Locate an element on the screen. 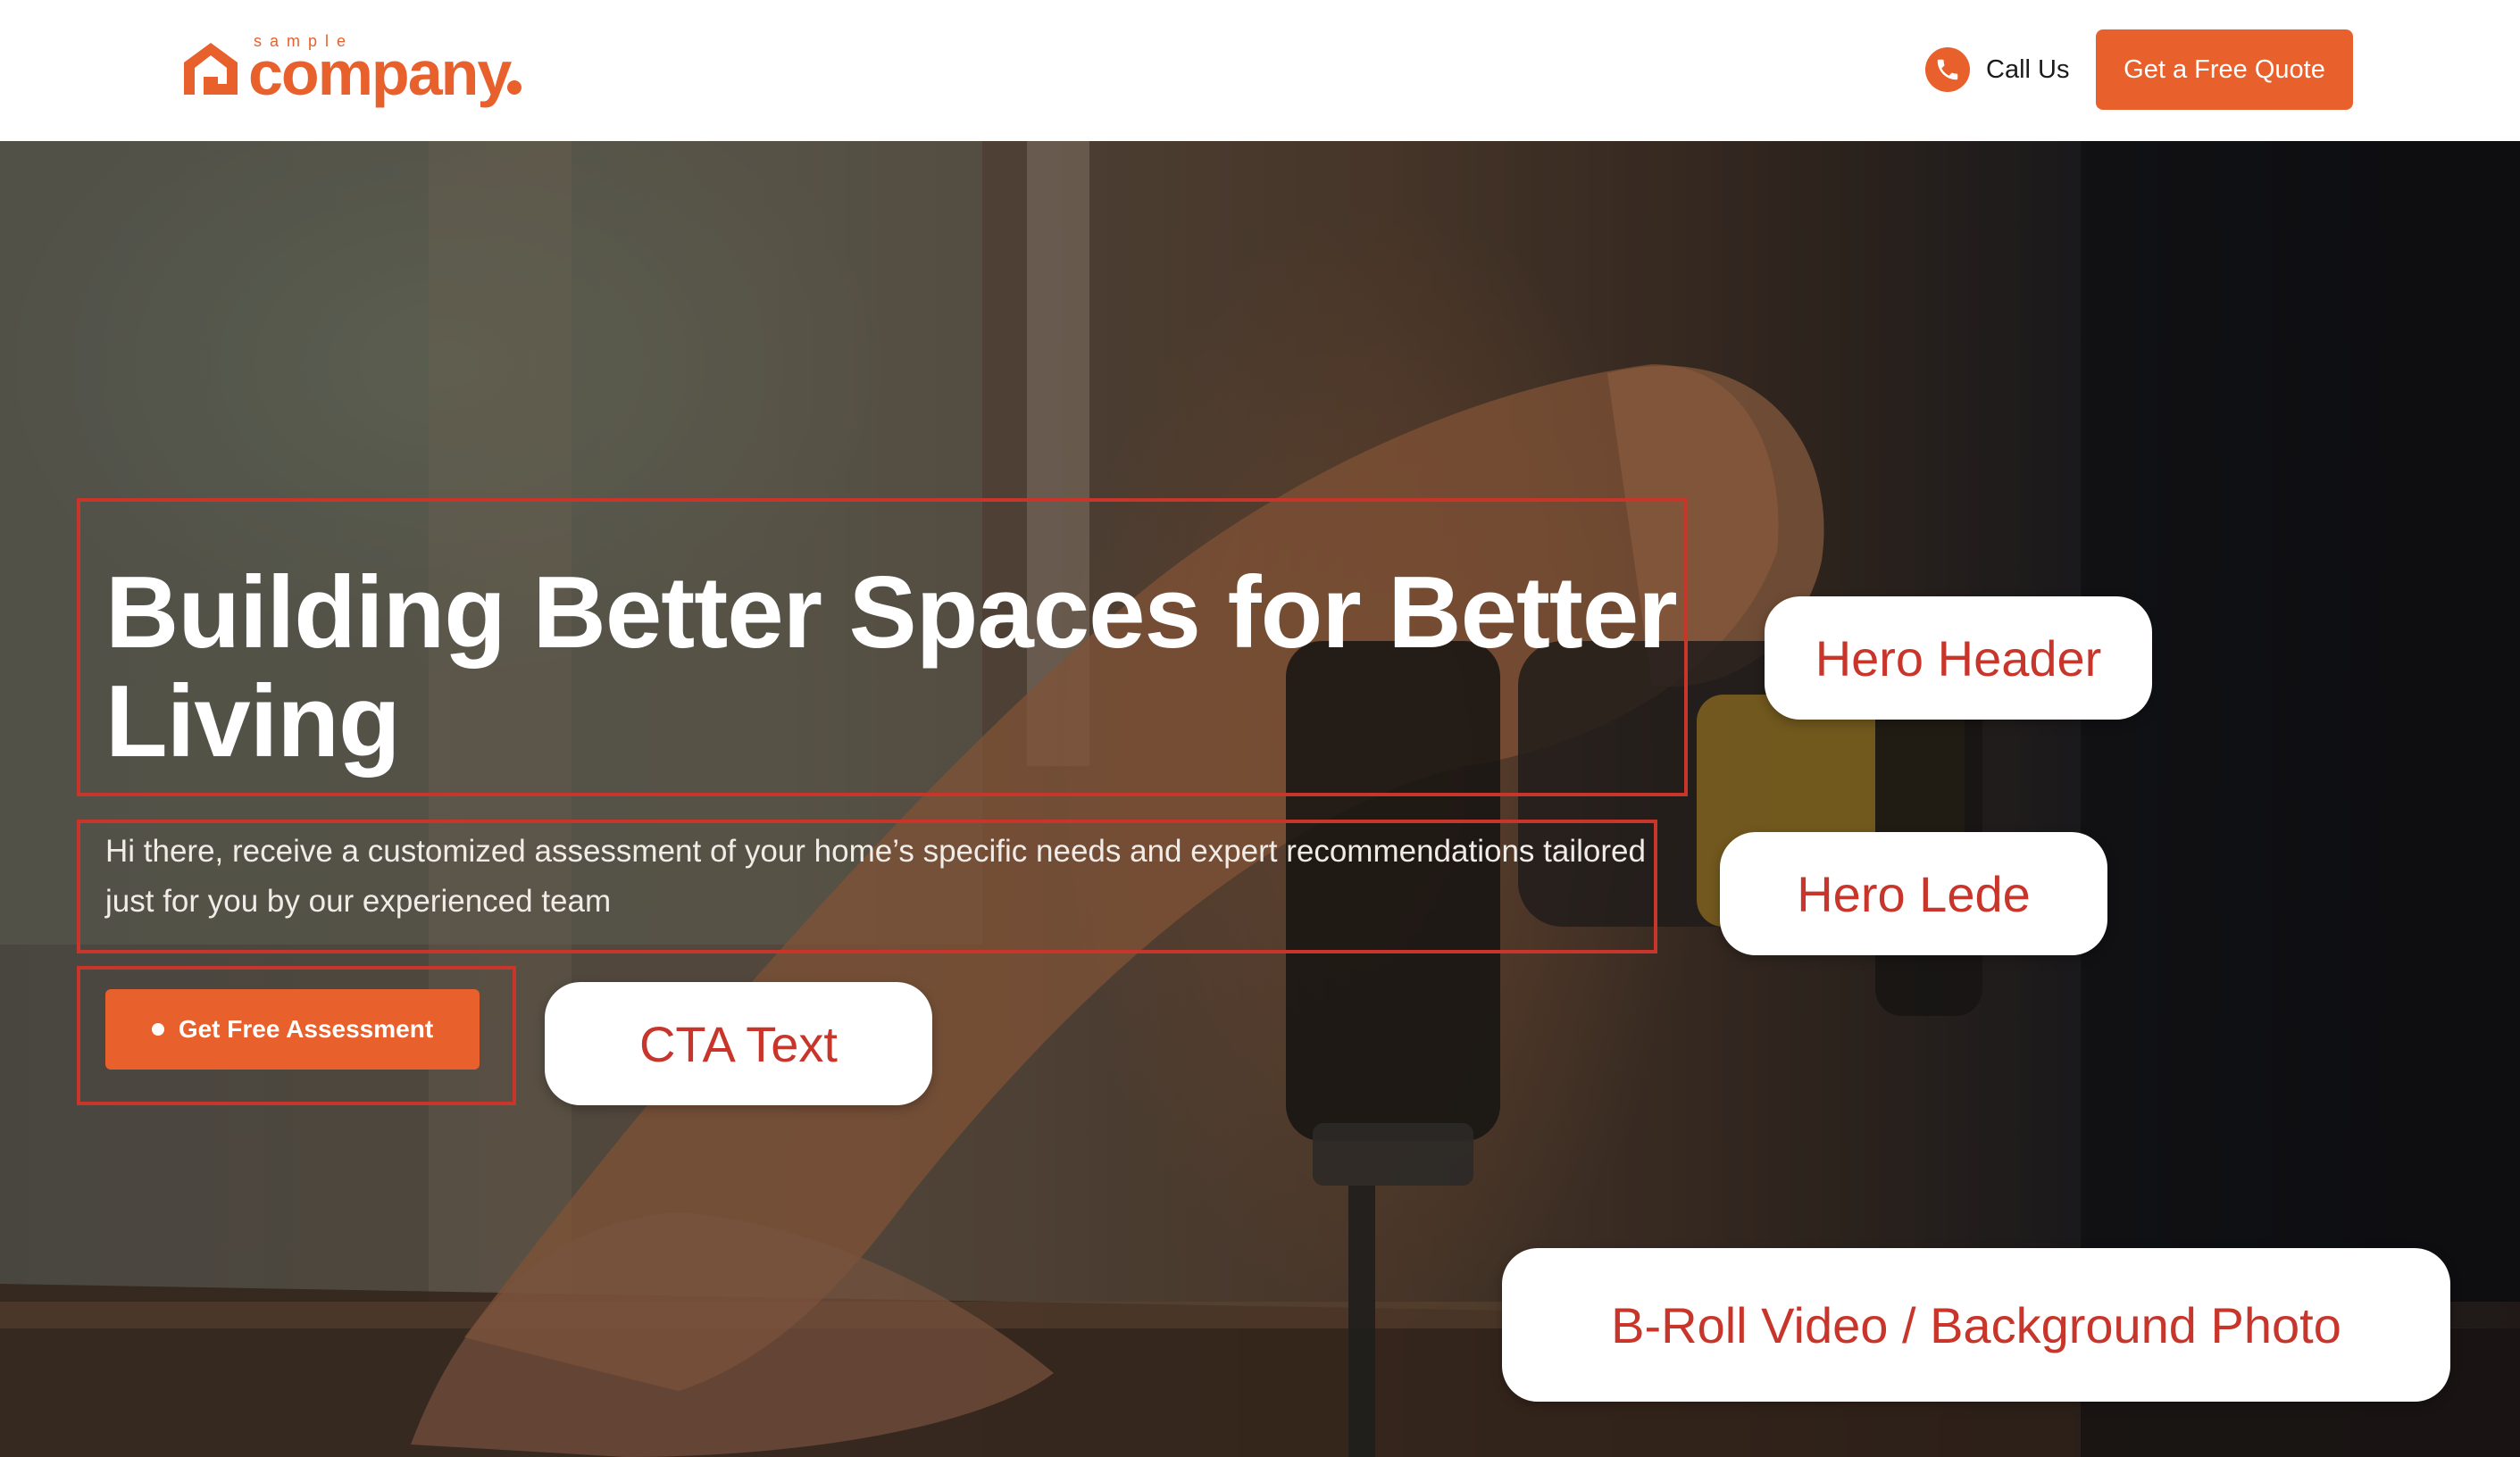 This screenshot has width=2520, height=1457. logo-wordmark: company is located at coordinates (380, 73).